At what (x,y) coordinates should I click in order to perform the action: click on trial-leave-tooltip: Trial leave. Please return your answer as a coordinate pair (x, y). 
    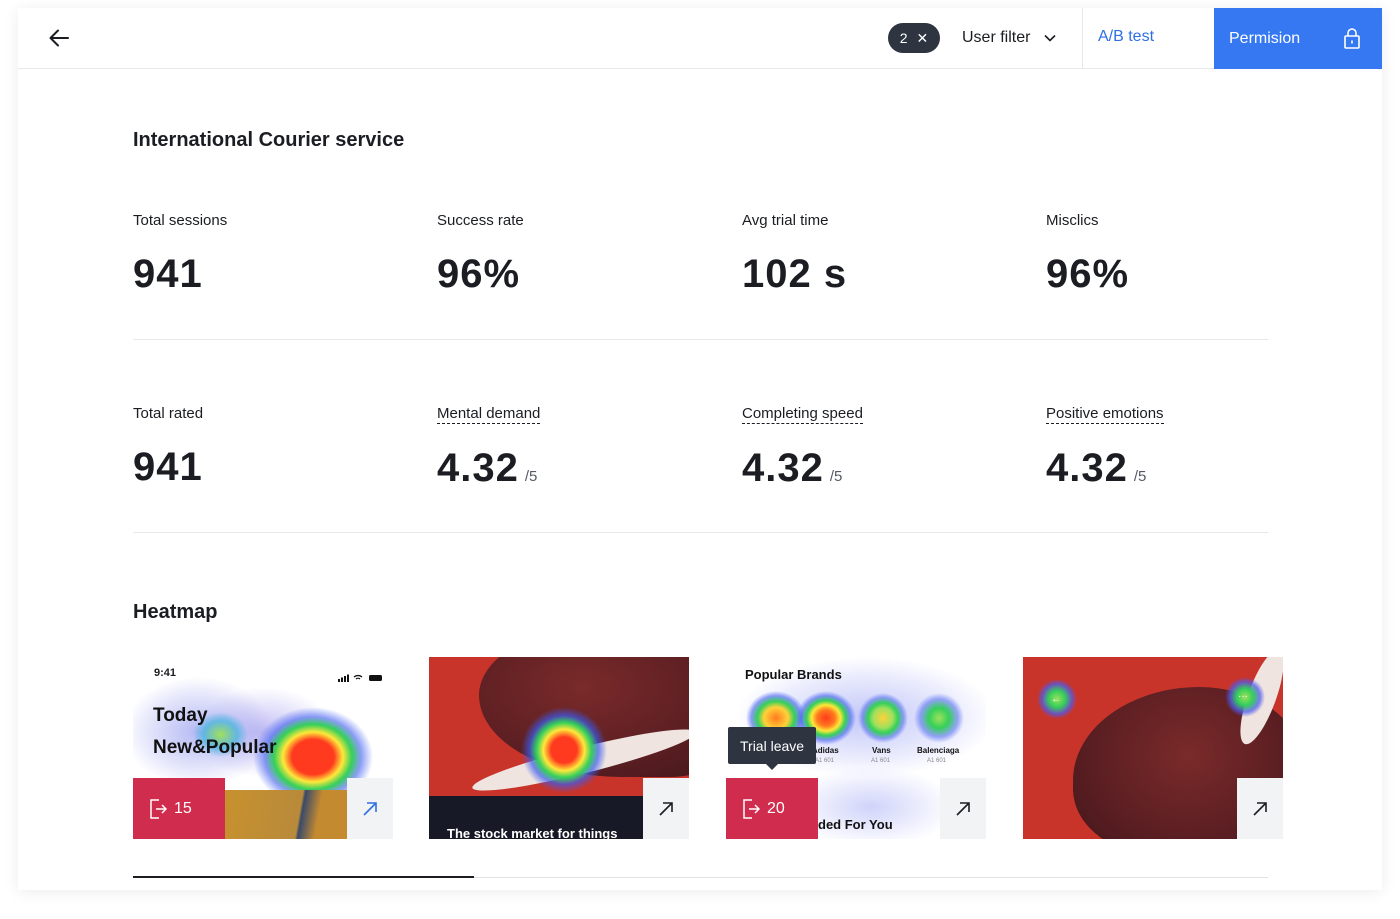
    Looking at the image, I should click on (772, 748).